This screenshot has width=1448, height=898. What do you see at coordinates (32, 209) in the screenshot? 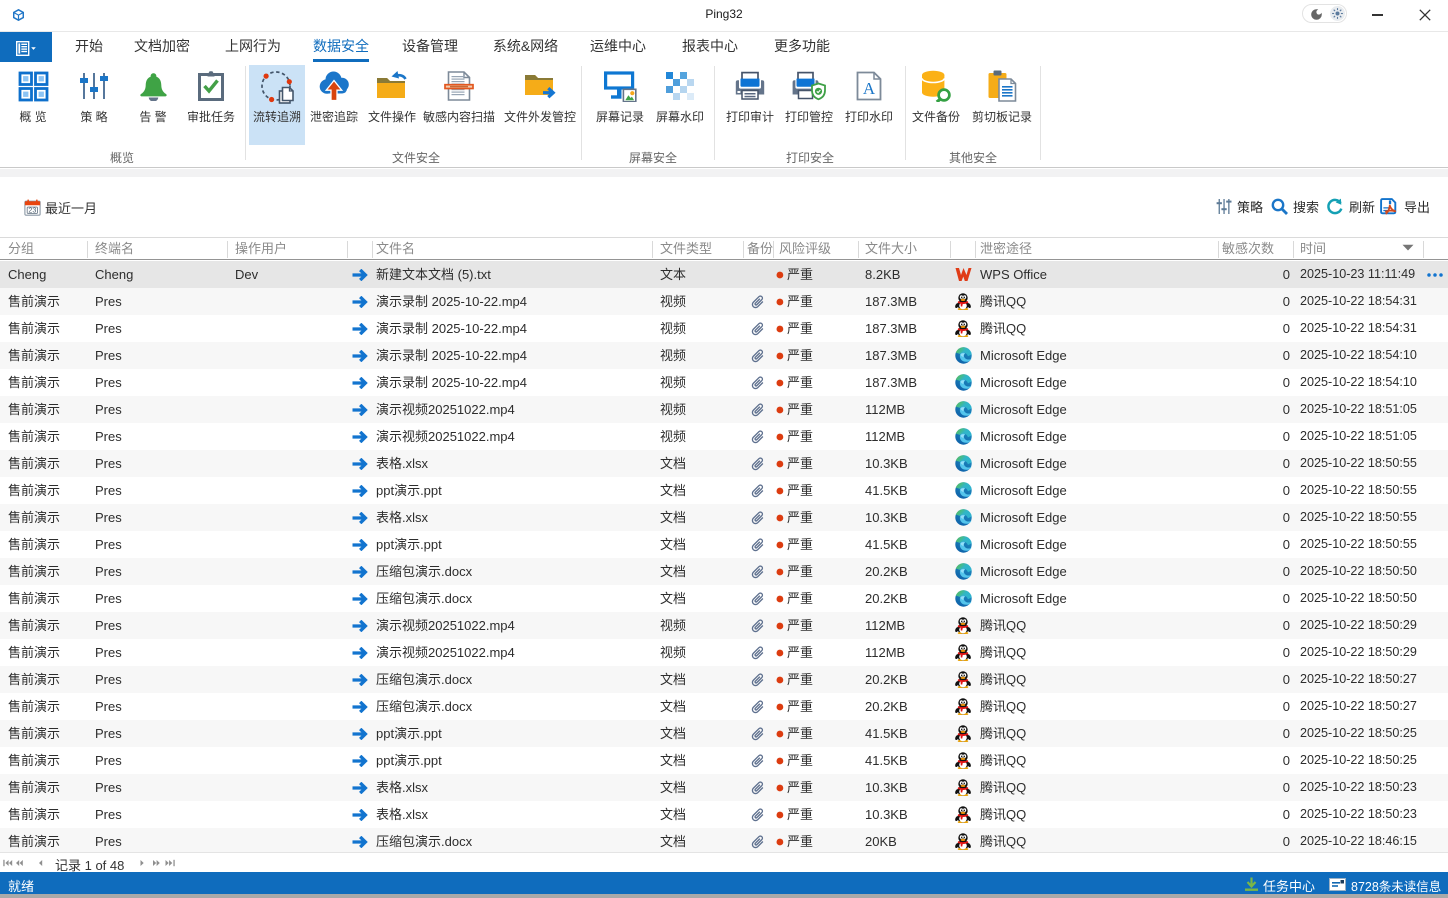
I see `svg-text: 23` at bounding box center [32, 209].